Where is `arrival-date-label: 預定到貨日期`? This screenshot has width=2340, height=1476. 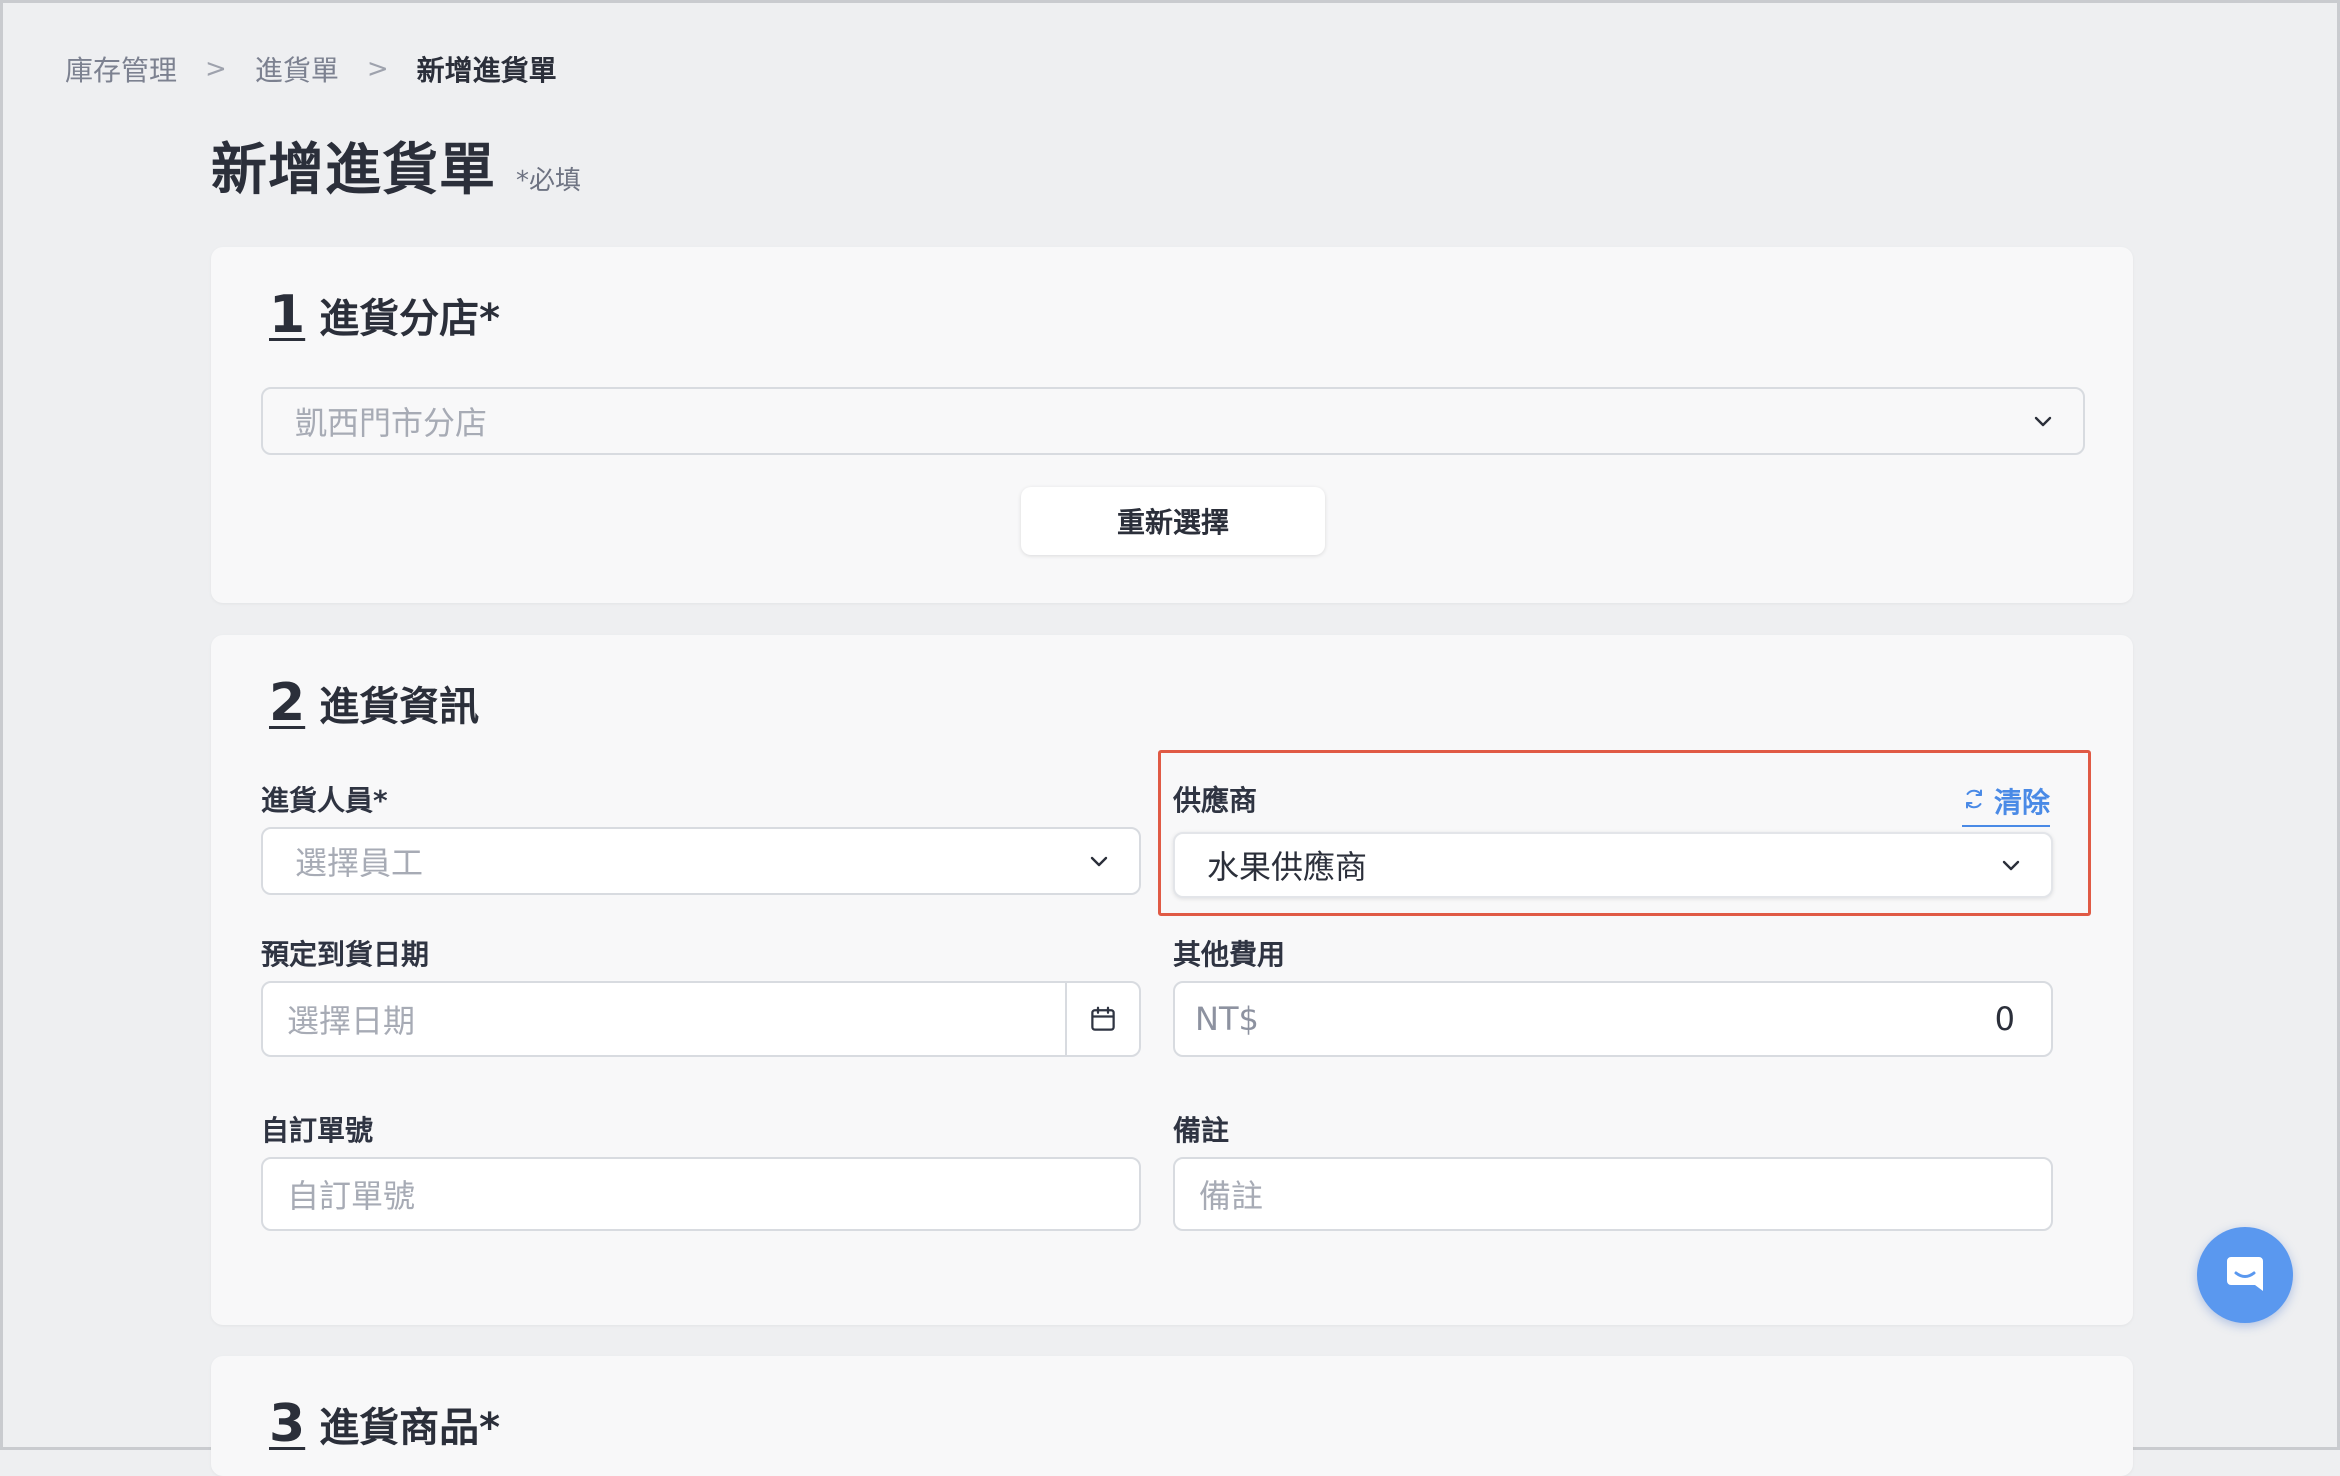
arrival-date-label: 預定到貨日期 is located at coordinates (345, 954).